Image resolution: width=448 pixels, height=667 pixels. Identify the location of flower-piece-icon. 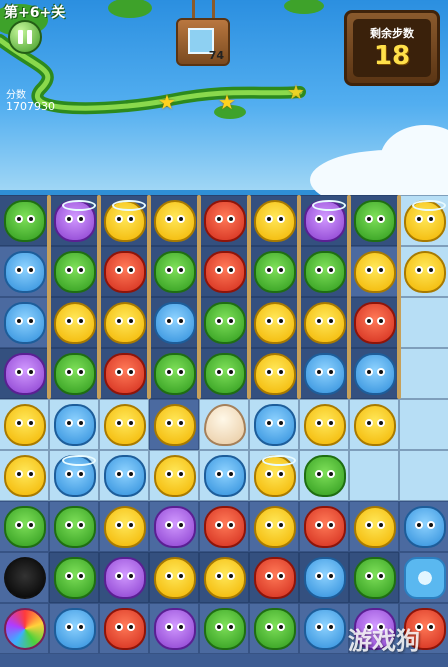
(425, 578).